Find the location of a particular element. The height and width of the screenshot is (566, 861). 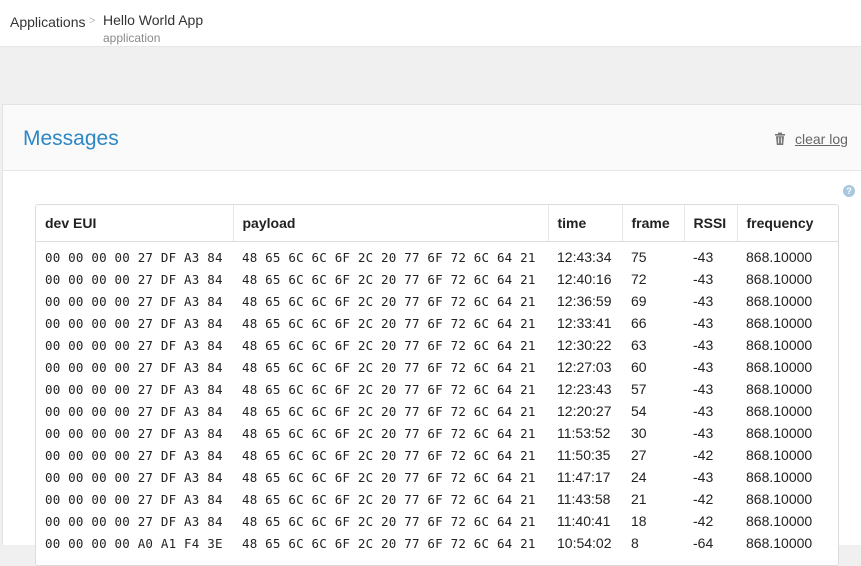

cell-dev-eui: 00 00 00 00 A0 A1 F4 3E is located at coordinates (134, 543).